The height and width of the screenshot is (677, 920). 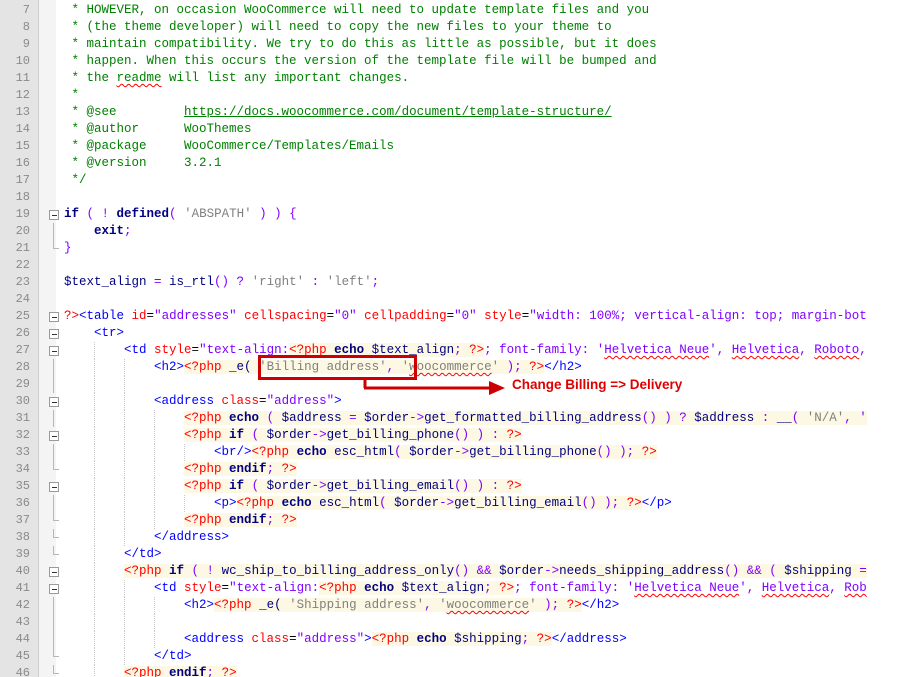 What do you see at coordinates (22, 384) in the screenshot?
I see `line-number: 29` at bounding box center [22, 384].